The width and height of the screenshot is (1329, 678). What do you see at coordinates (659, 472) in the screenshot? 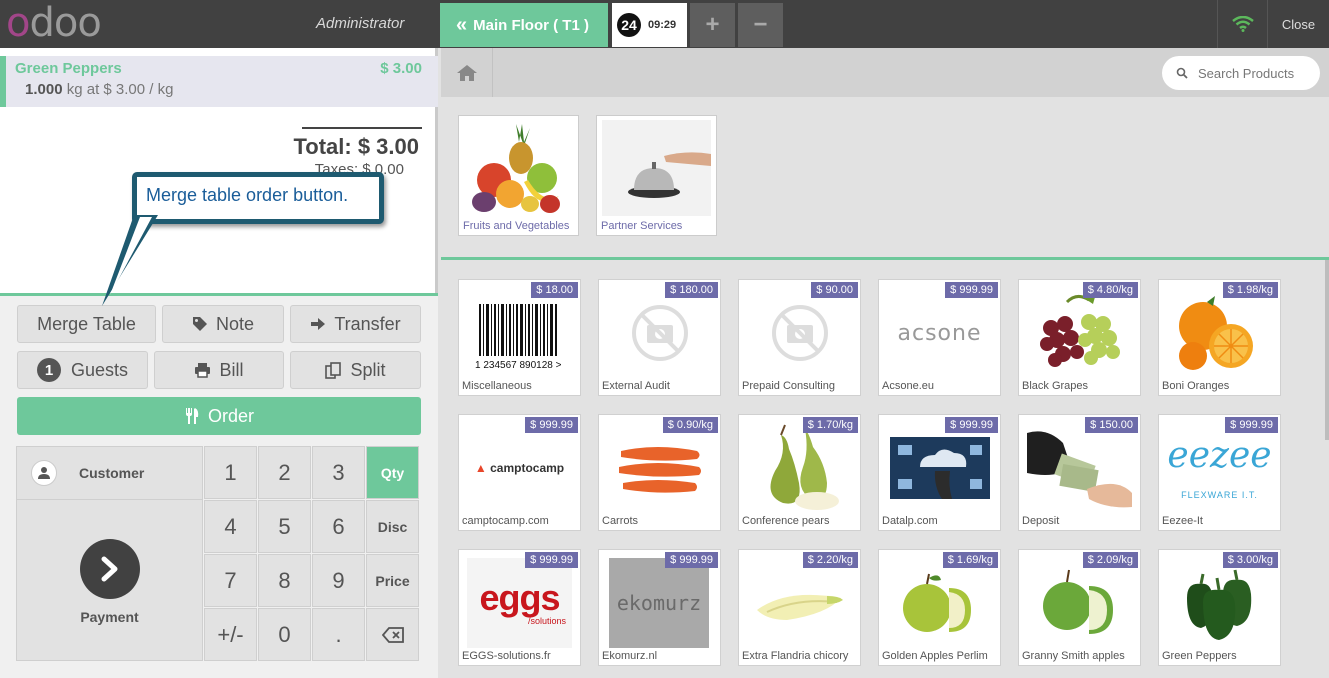
I see `product-carrots: $ 0.90/kg Carrots` at bounding box center [659, 472].